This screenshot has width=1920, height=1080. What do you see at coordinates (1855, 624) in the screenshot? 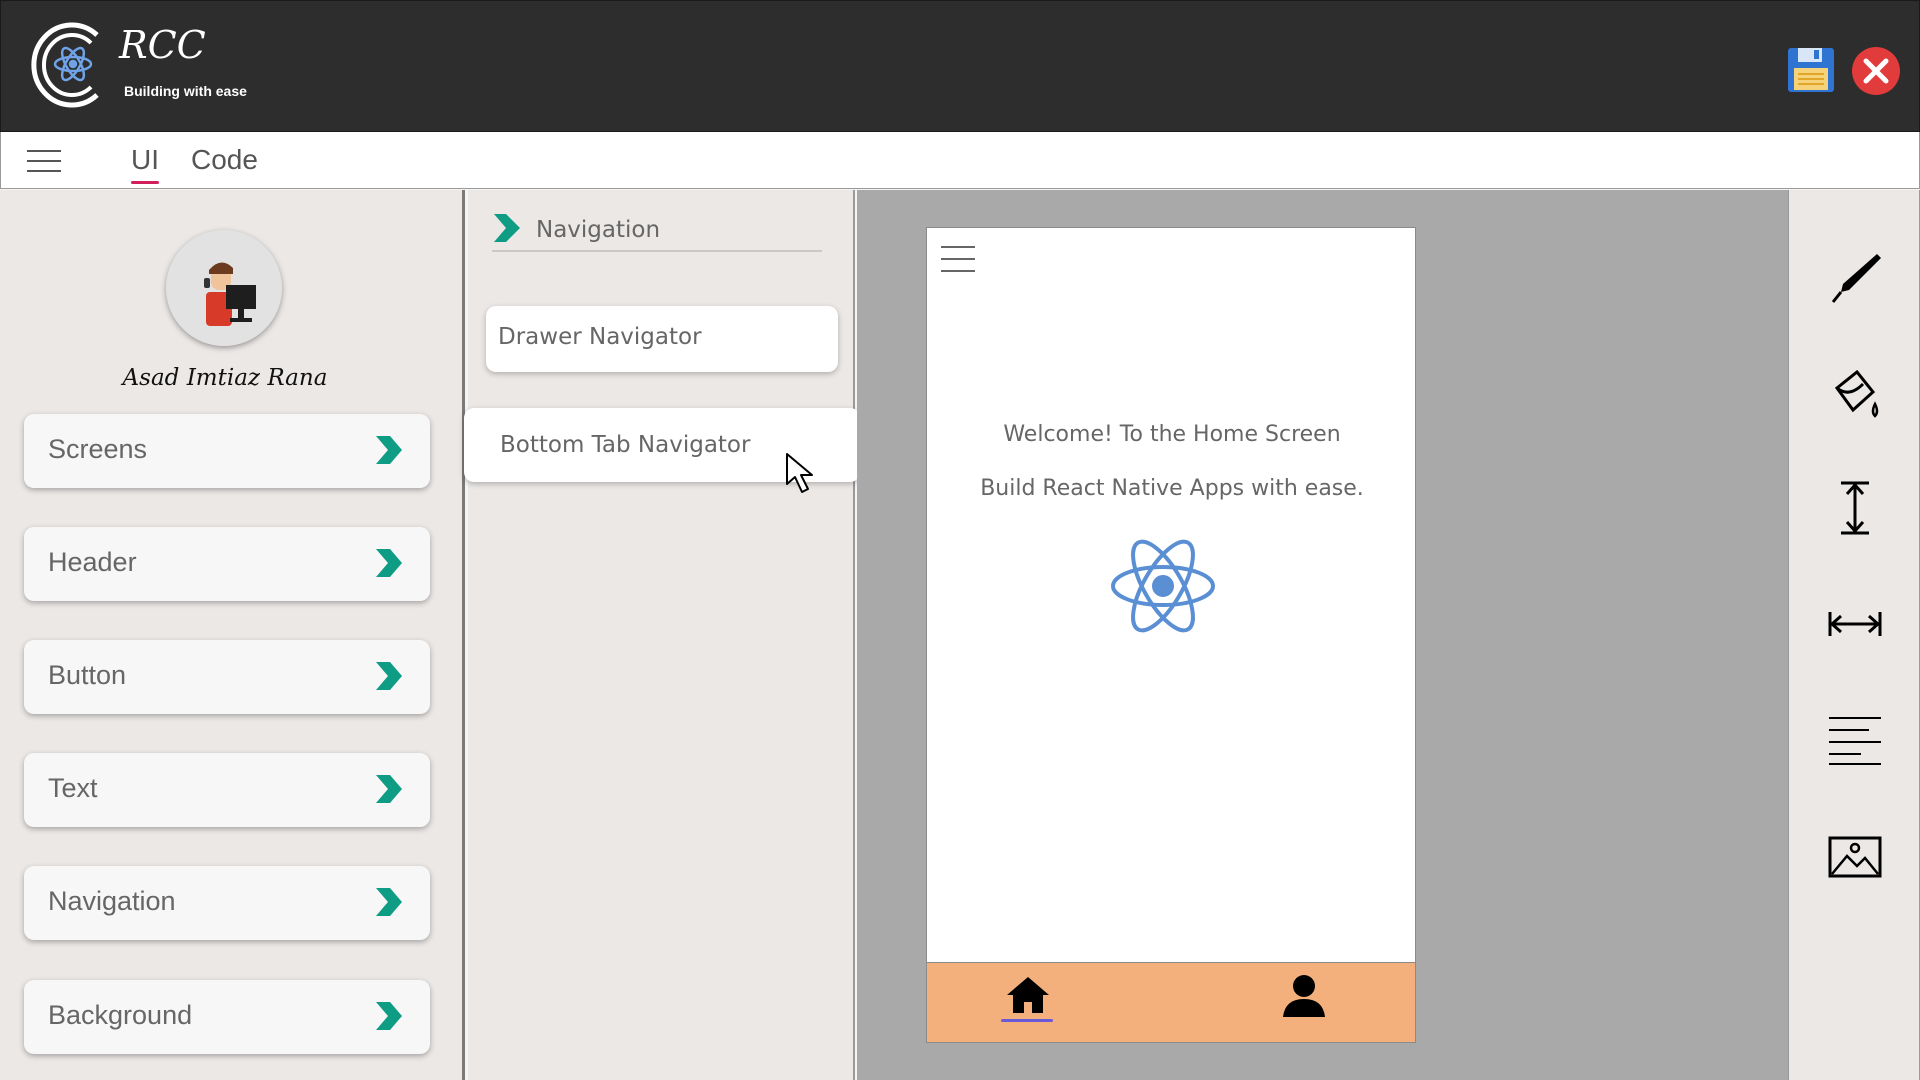
I see `horizontal-resize-icon` at bounding box center [1855, 624].